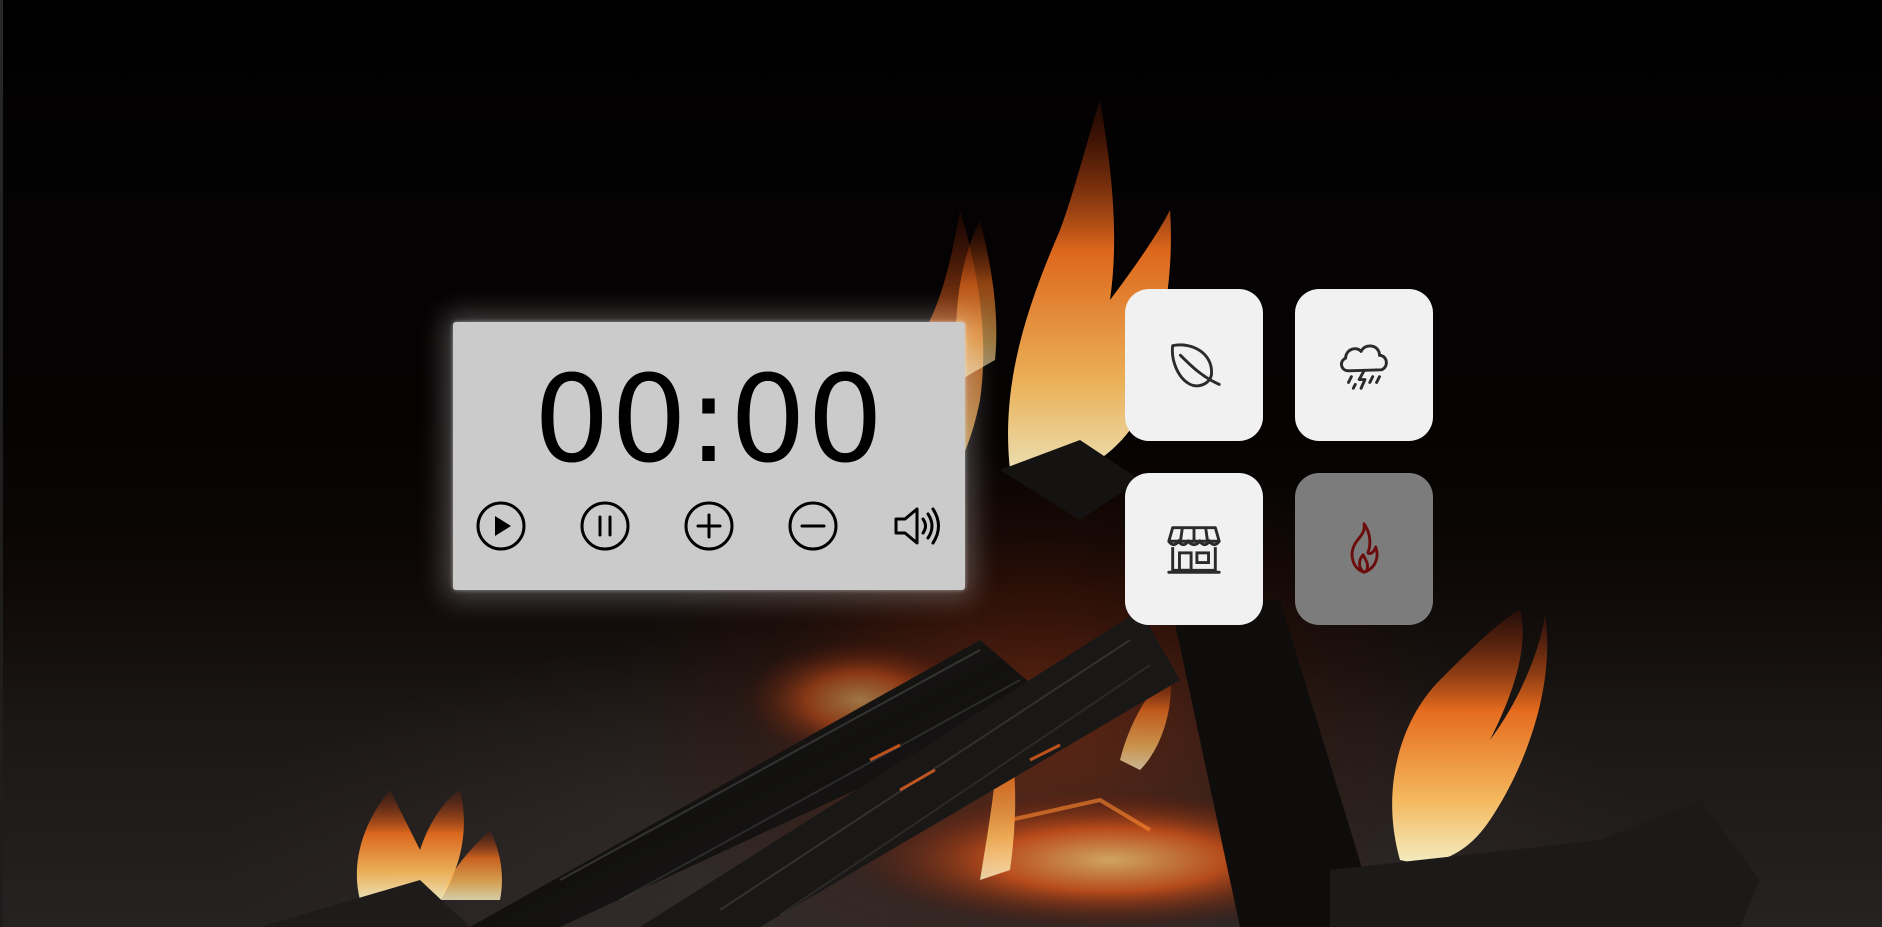  I want to click on pause-circle-icon, so click(605, 526).